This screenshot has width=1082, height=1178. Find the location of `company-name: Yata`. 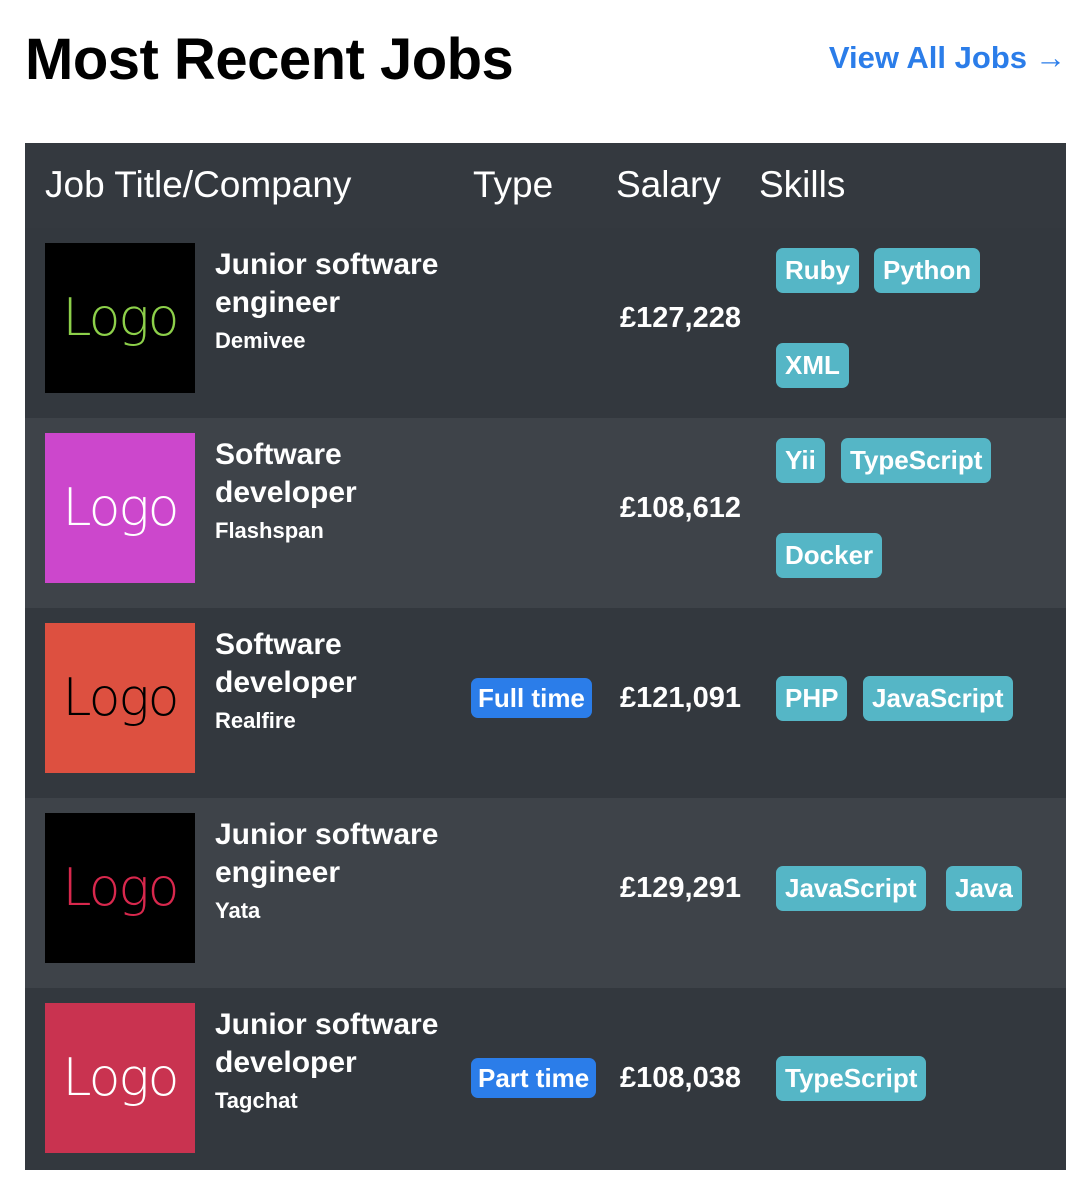

company-name: Yata is located at coordinates (238, 910).